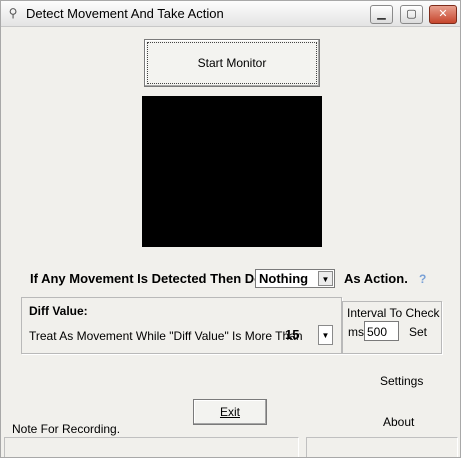  I want to click on exit-button-label: Exit, so click(229, 412).